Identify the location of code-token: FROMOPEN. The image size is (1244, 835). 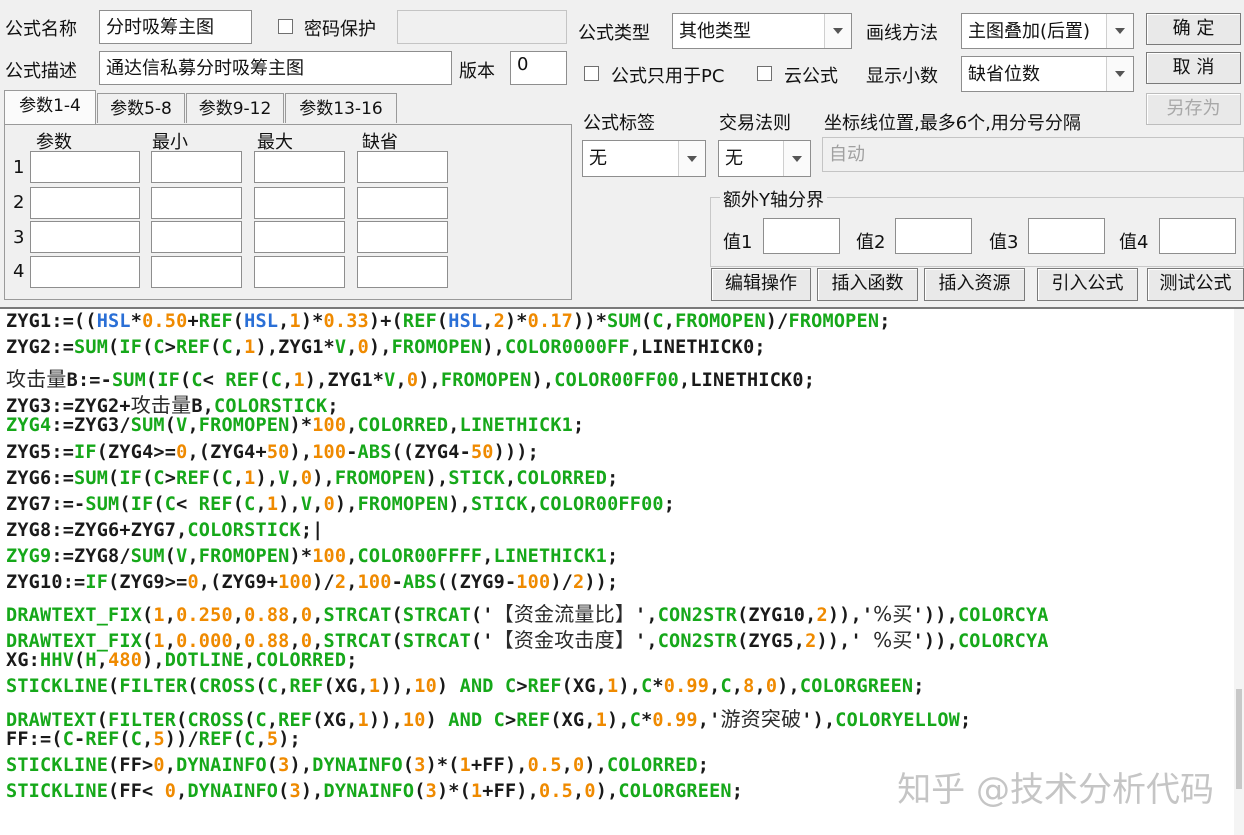
(486, 381).